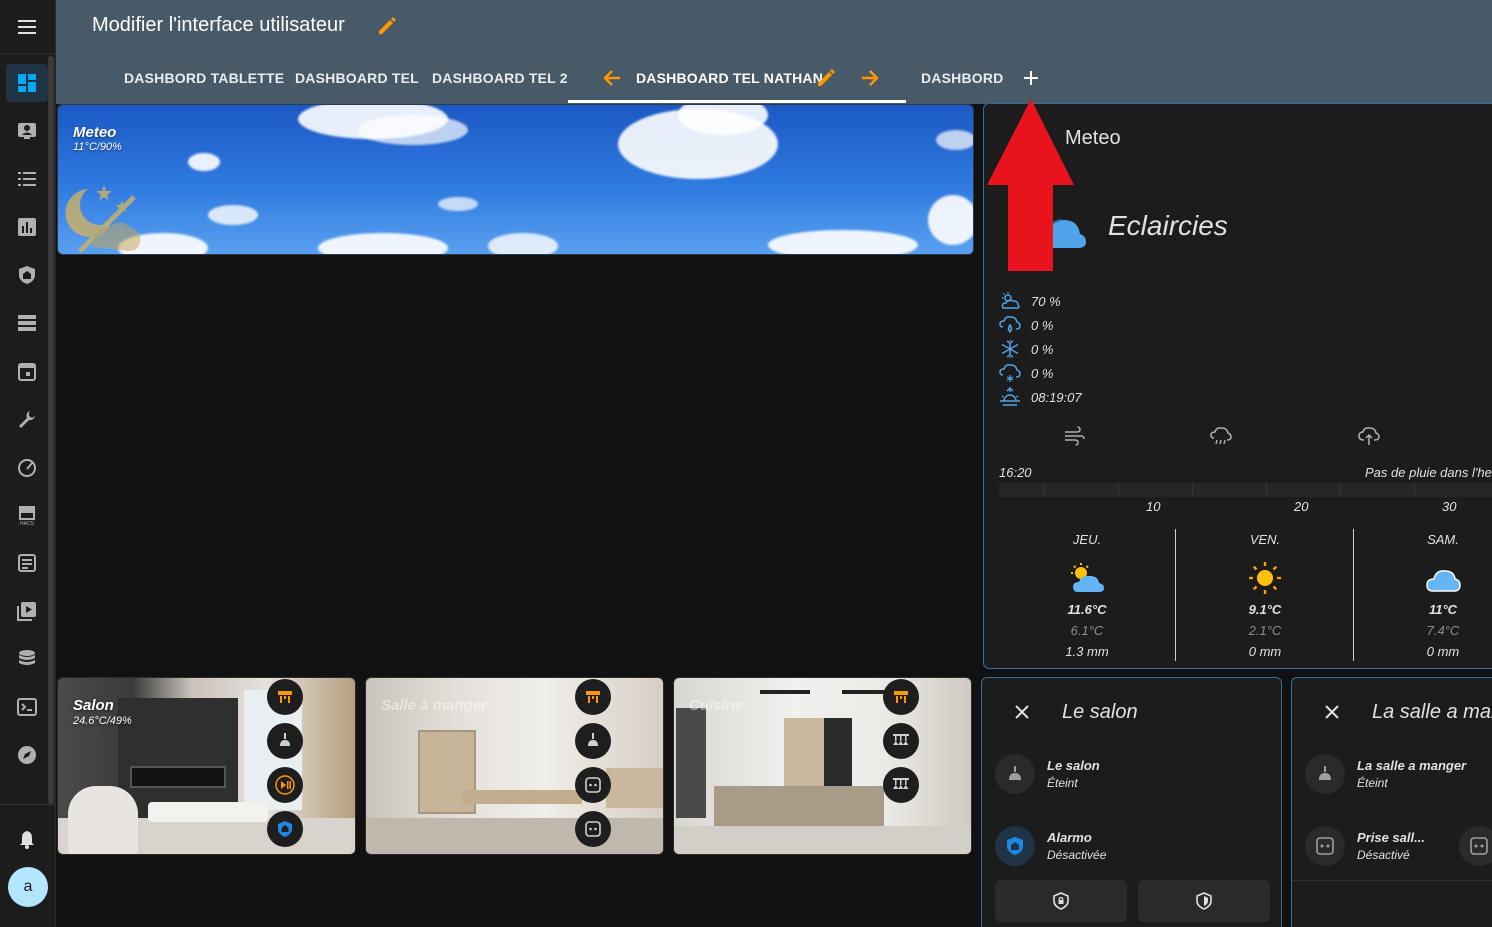  I want to click on sidebar-item-terminal, so click(27, 707).